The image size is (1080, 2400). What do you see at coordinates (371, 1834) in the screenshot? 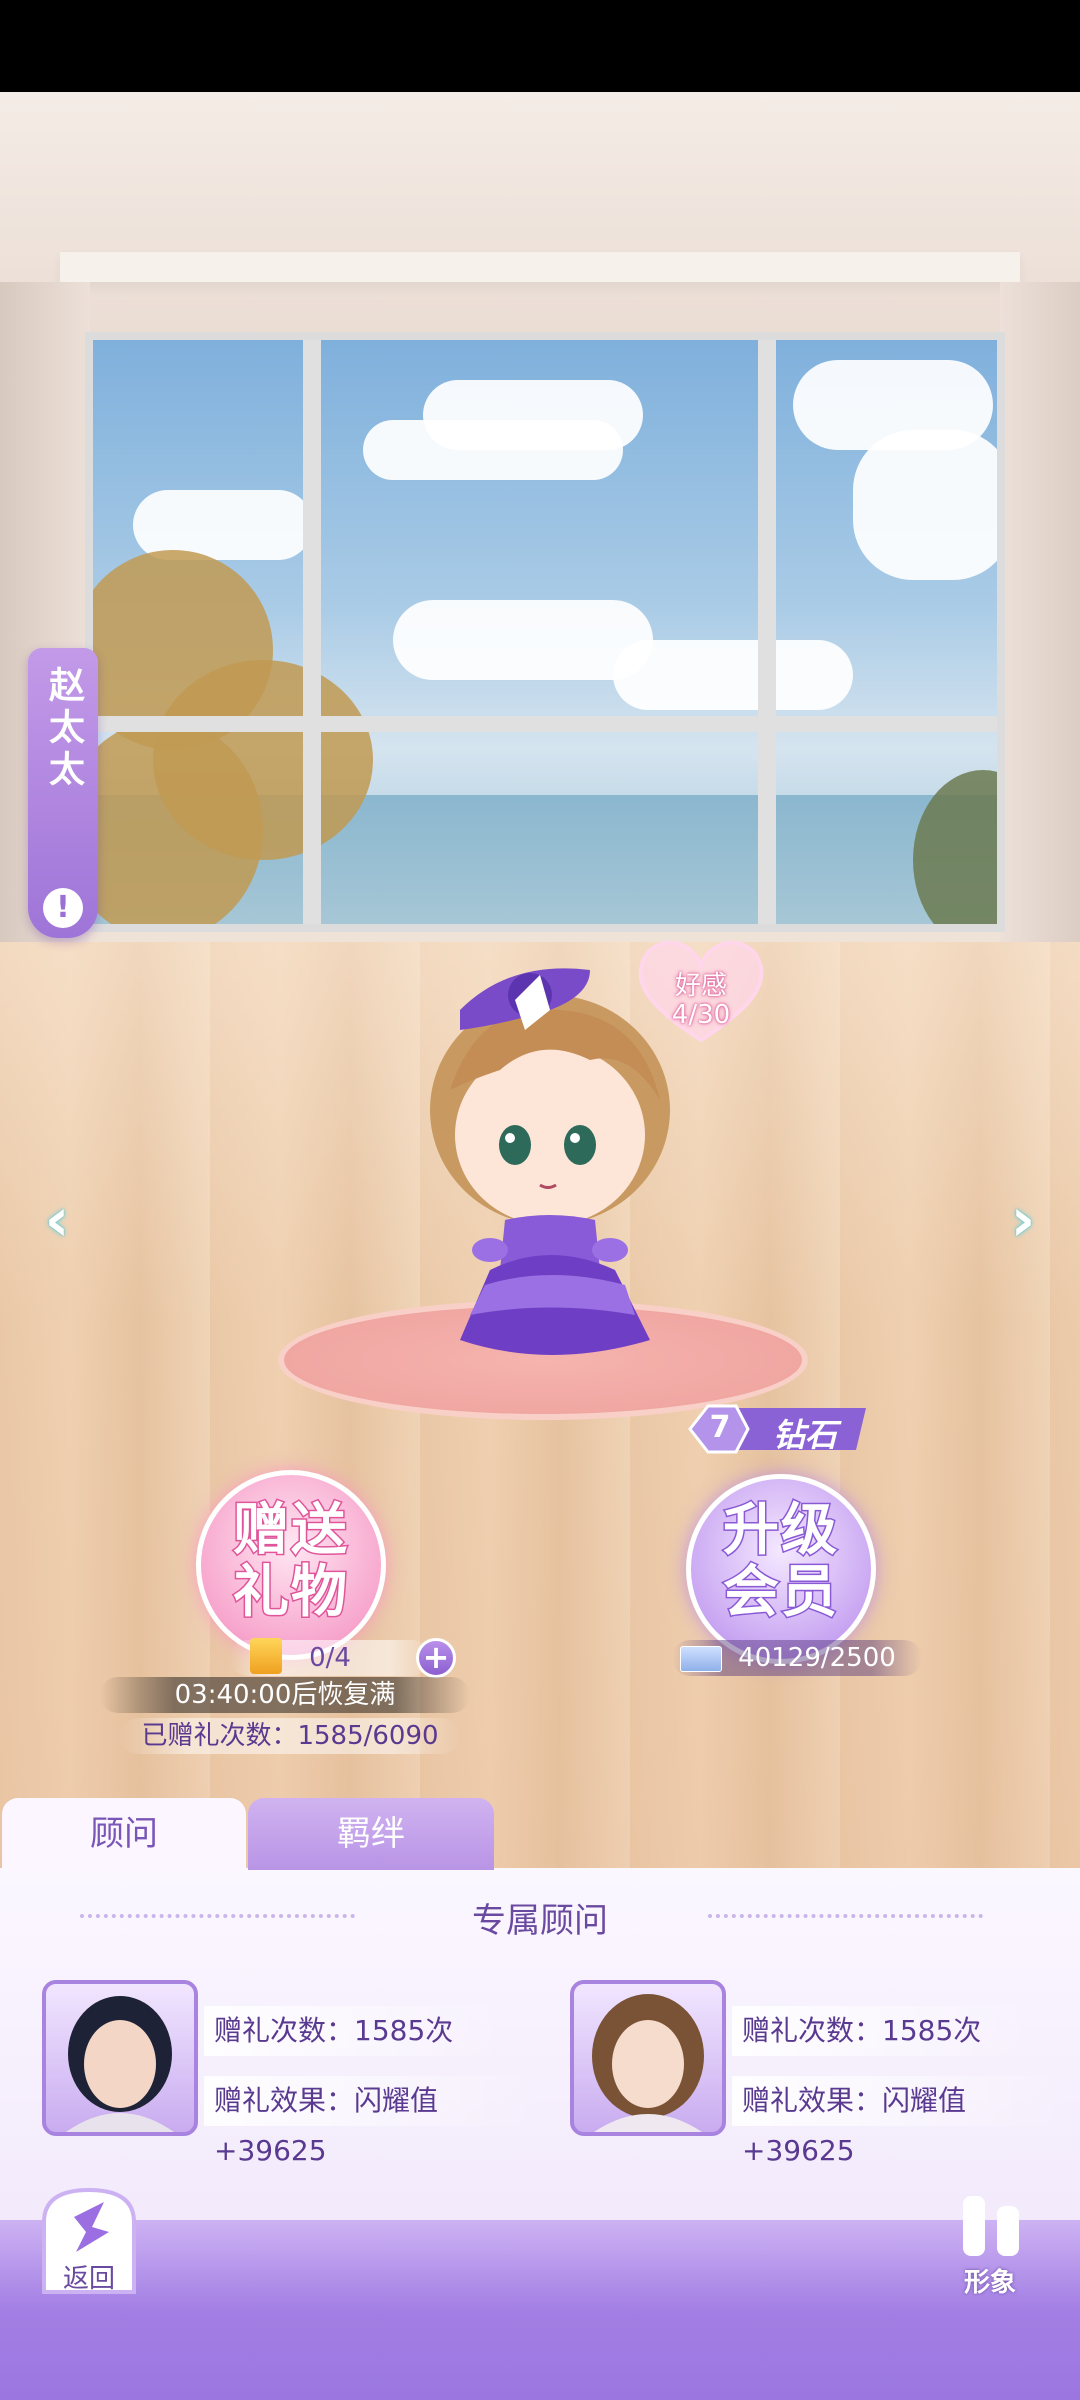
I see `tab-bond: 羁绊` at bounding box center [371, 1834].